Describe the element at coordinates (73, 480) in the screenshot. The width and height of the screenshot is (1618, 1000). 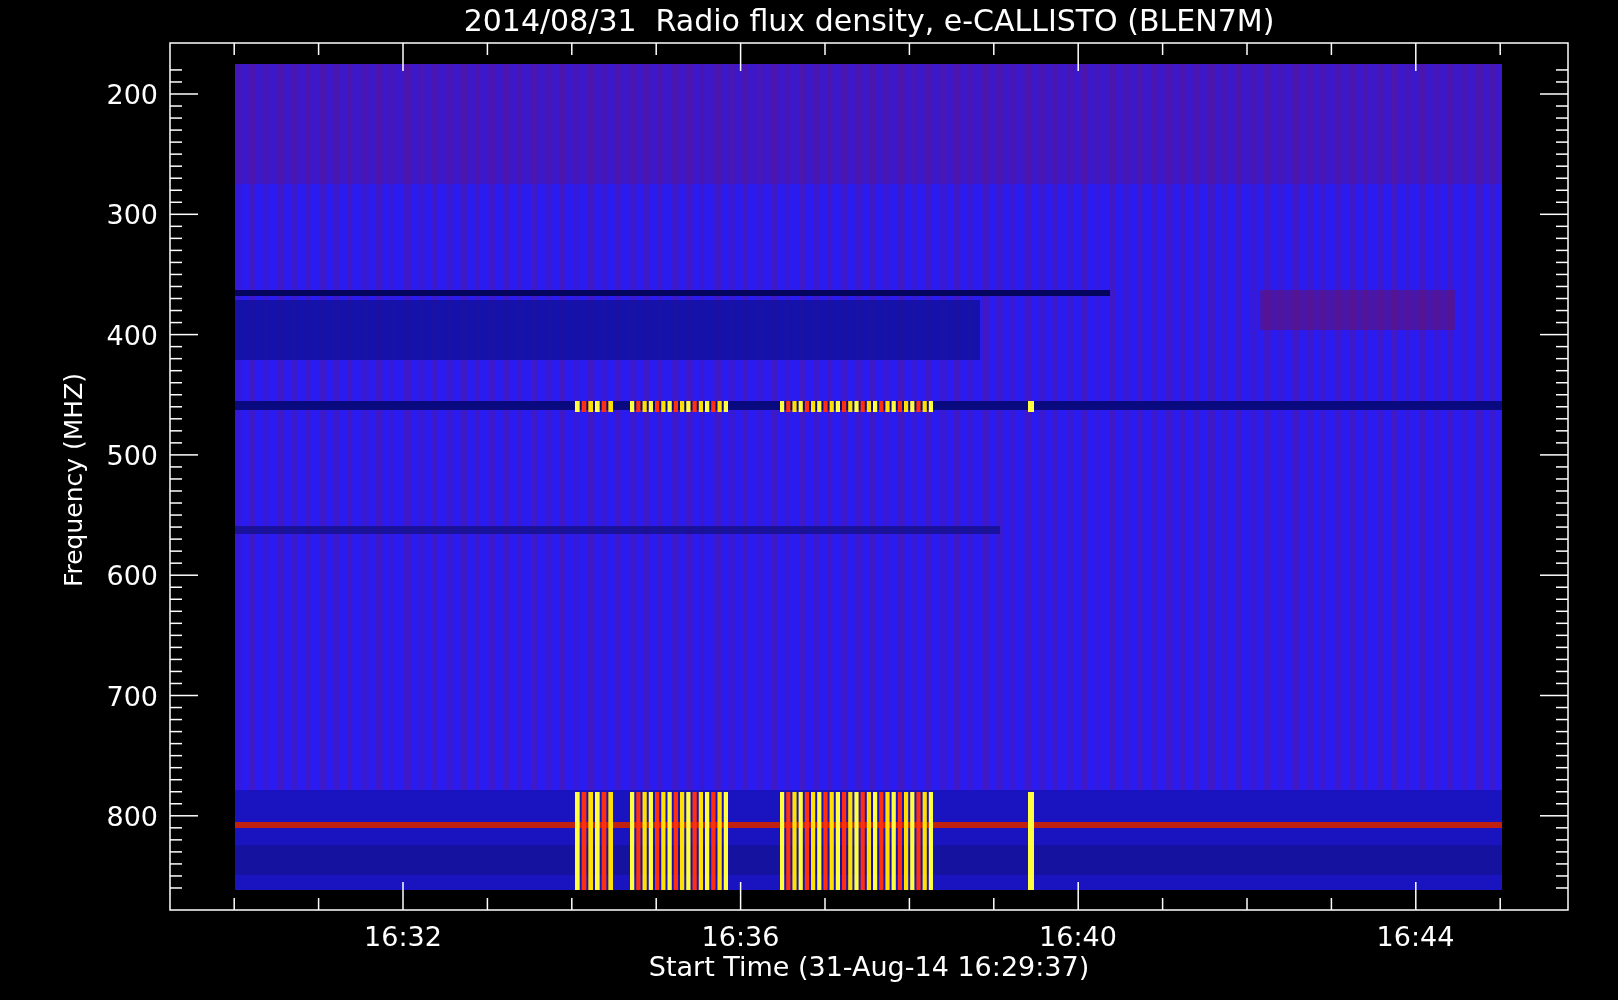
I see `y-axis-label: Frequency (MHZ)` at that location.